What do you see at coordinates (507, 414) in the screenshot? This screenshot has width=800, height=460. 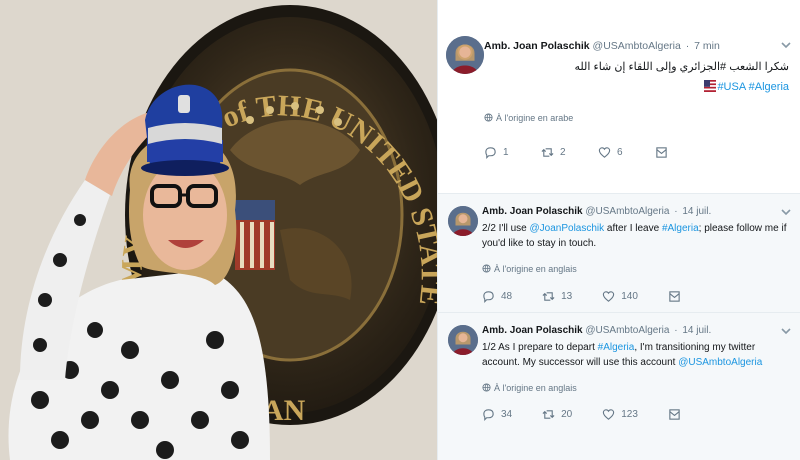 I see `reply-count: 34` at bounding box center [507, 414].